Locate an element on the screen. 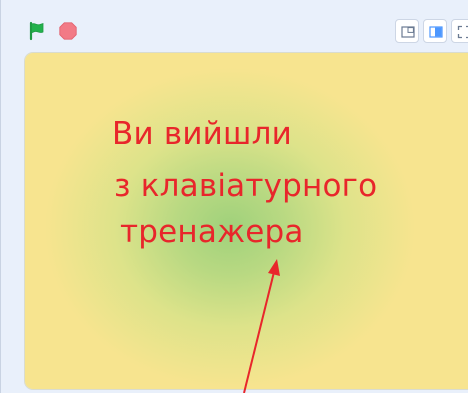  green-flag-icon is located at coordinates (37, 31).